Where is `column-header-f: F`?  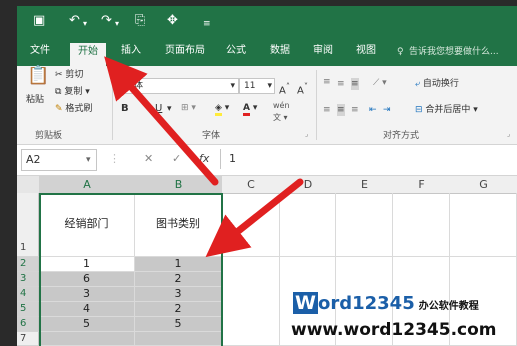 column-header-f: F is located at coordinates (422, 185).